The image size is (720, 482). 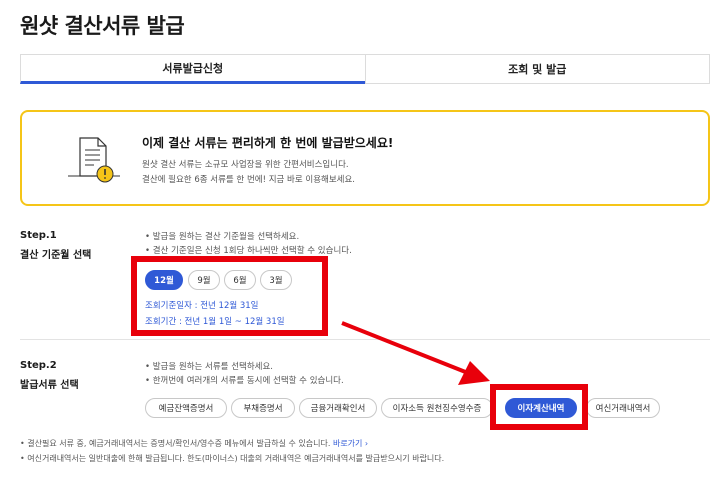 What do you see at coordinates (229, 296) in the screenshot?
I see `highlight-box-month` at bounding box center [229, 296].